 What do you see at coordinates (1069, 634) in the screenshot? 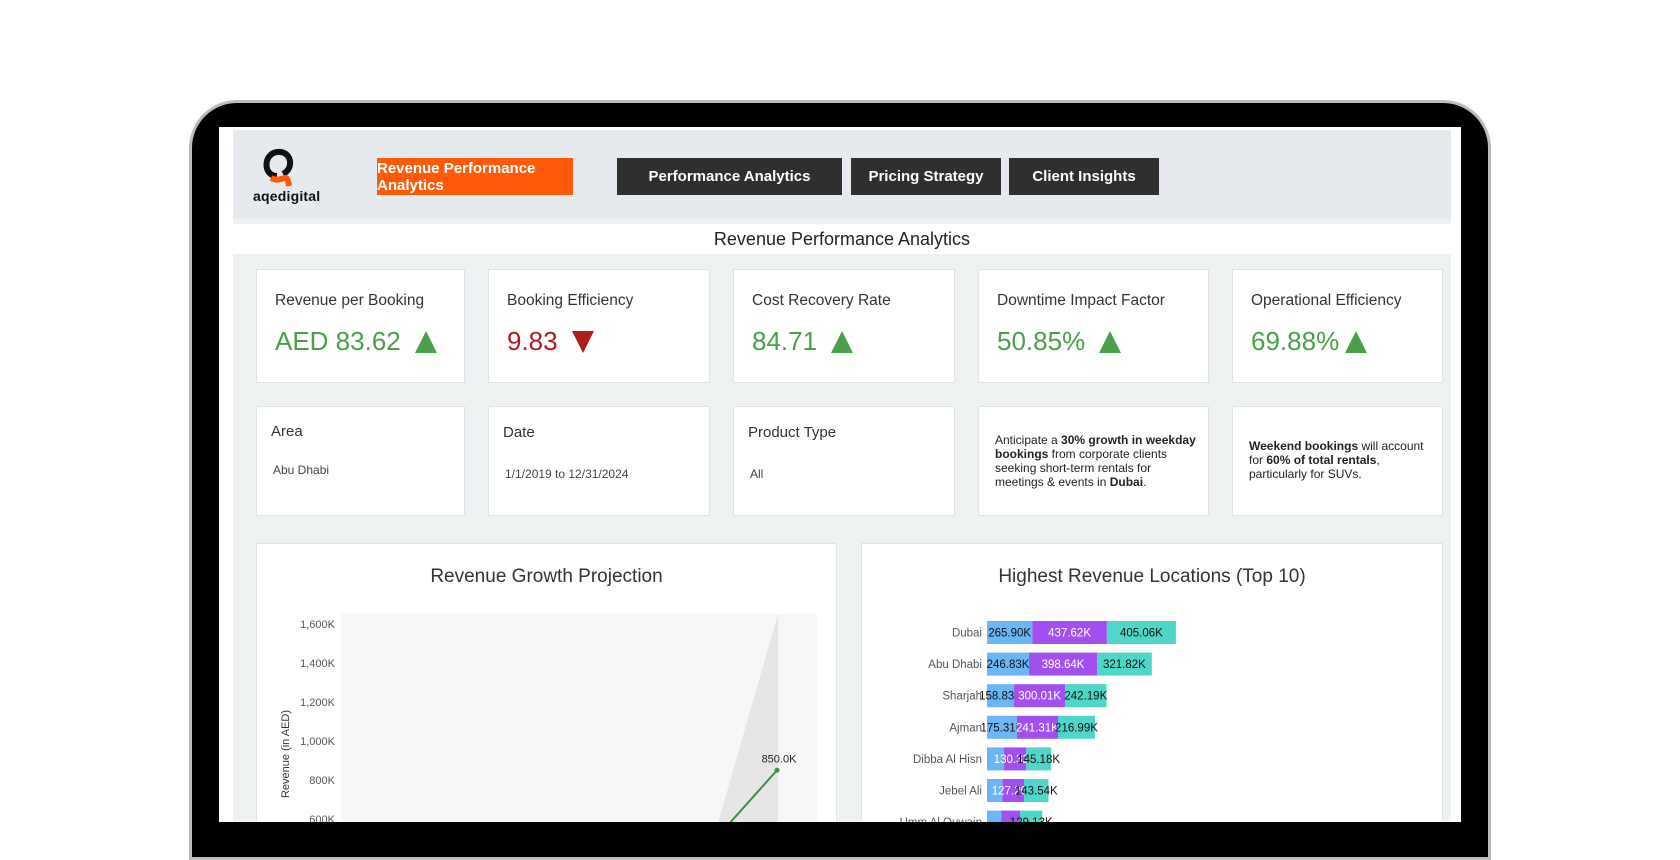
I see `bar-value-label: 437.62K` at bounding box center [1069, 634].